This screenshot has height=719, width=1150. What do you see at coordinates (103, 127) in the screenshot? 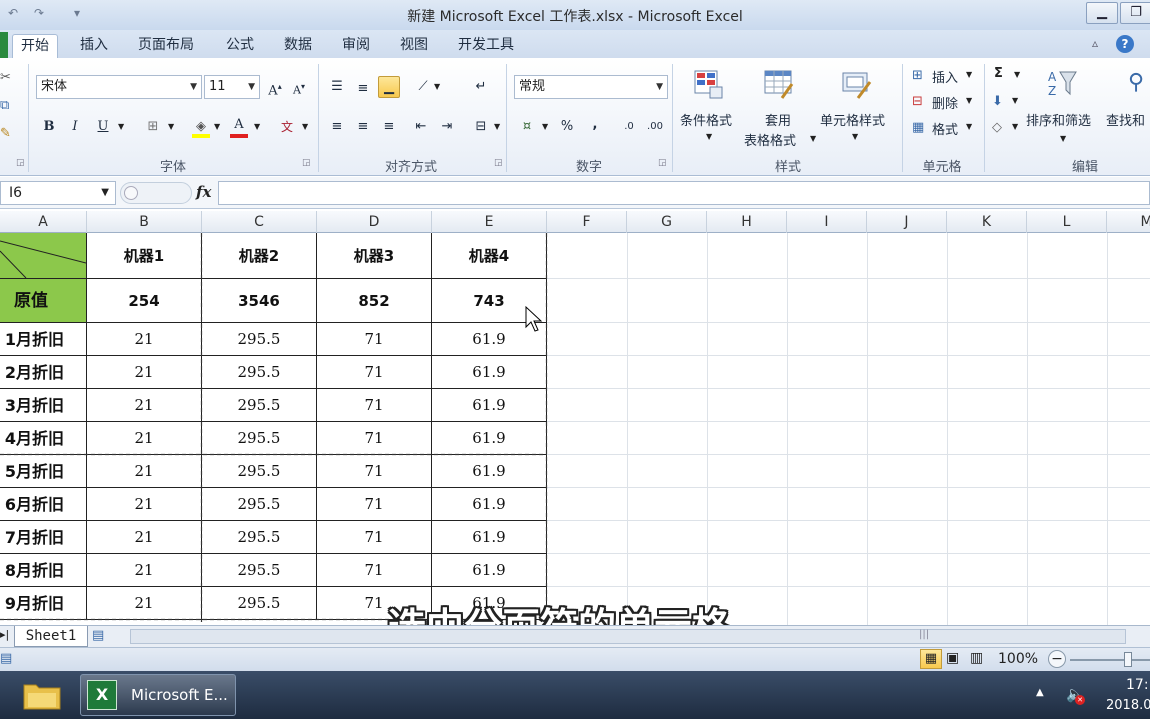
I see `underline-button: U` at bounding box center [103, 127].